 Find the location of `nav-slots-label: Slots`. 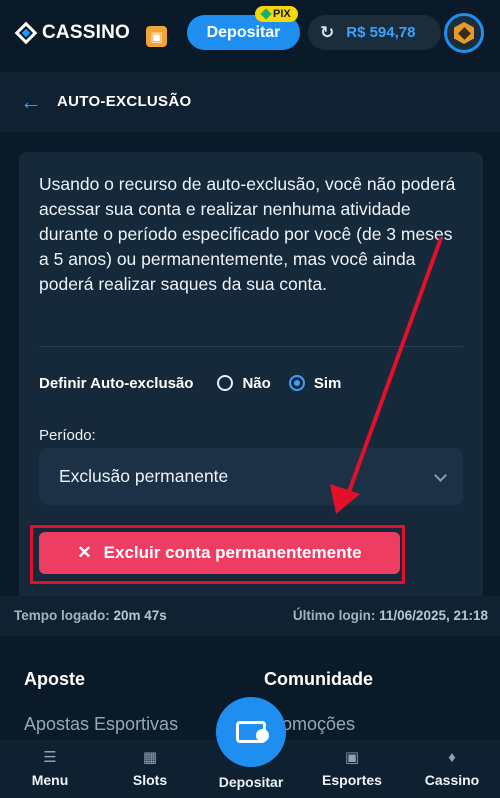

nav-slots-label: Slots is located at coordinates (150, 780).